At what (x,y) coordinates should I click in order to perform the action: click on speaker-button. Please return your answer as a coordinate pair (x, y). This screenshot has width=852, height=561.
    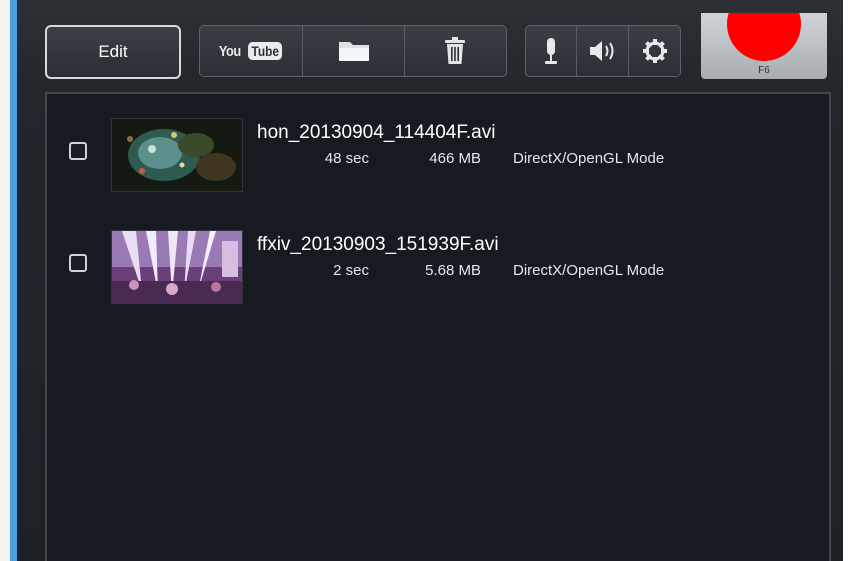
    Looking at the image, I should click on (603, 51).